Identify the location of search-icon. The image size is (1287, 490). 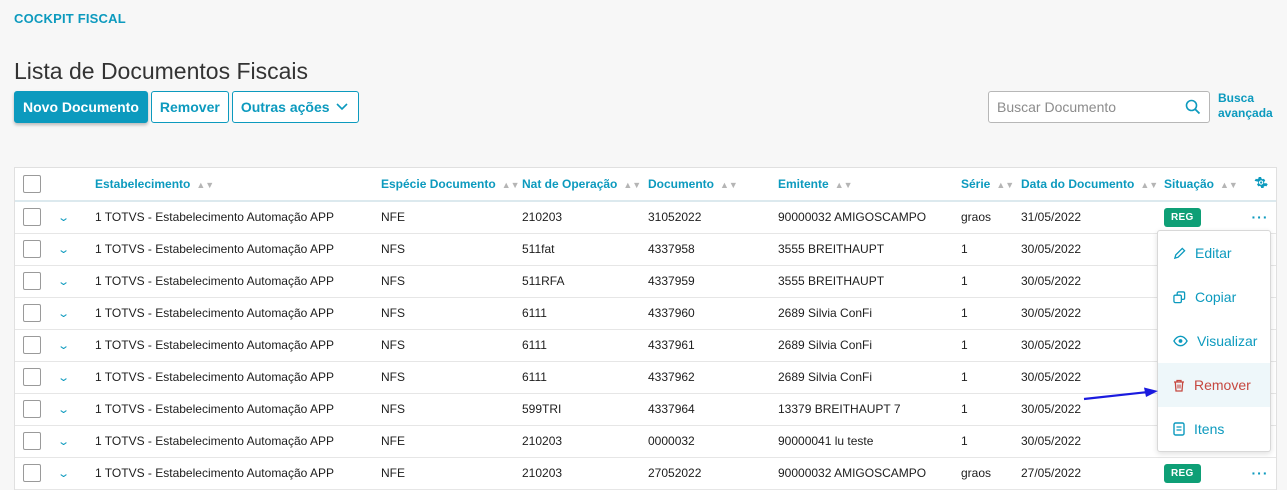
(1193, 107).